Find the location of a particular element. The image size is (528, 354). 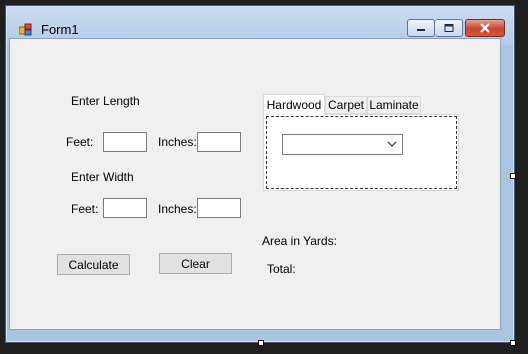

resize-handle-corner is located at coordinates (513, 343).